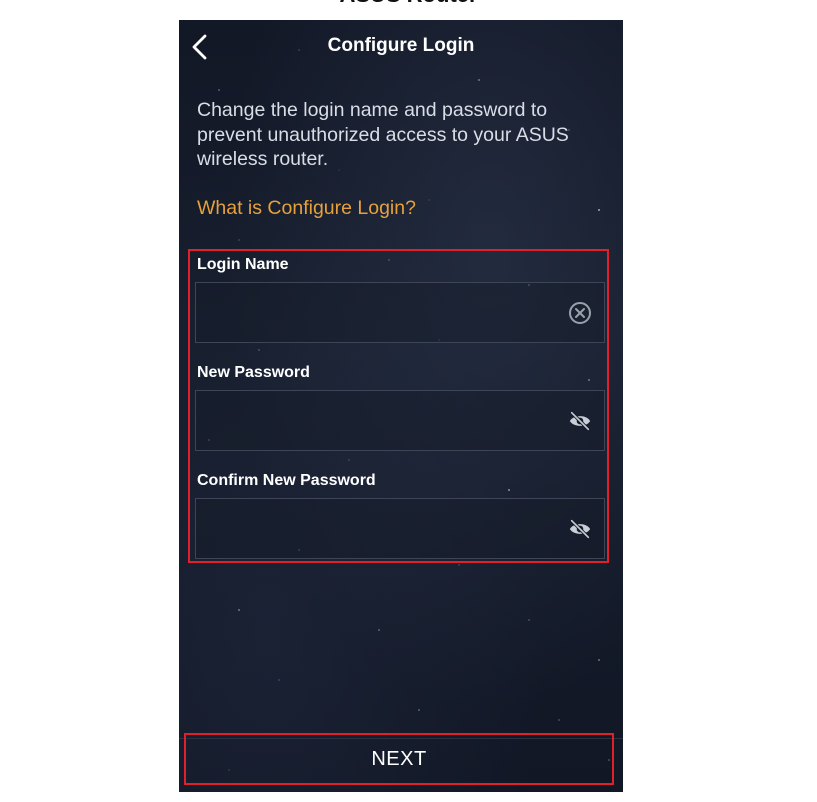  Describe the element at coordinates (386, 528) in the screenshot. I see `confirm-password-input` at that location.